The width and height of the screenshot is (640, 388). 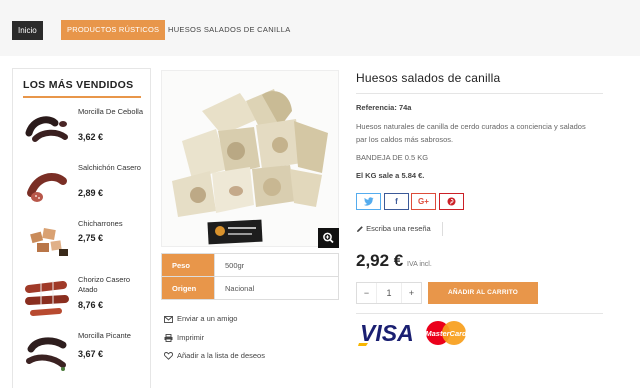 I want to click on salted-bones-photo, so click(x=250, y=158).